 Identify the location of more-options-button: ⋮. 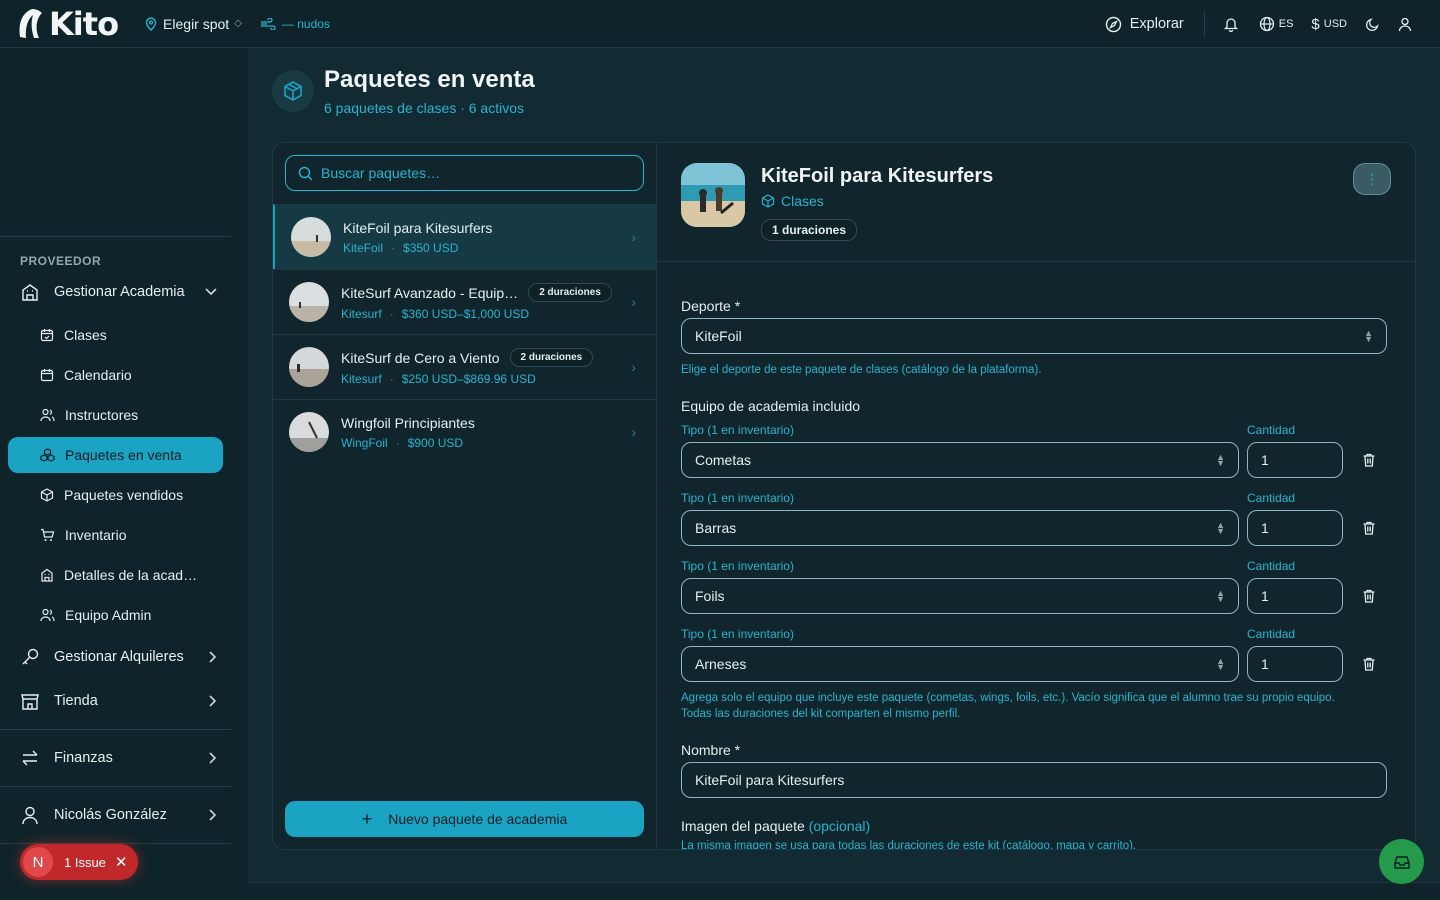
(1372, 179).